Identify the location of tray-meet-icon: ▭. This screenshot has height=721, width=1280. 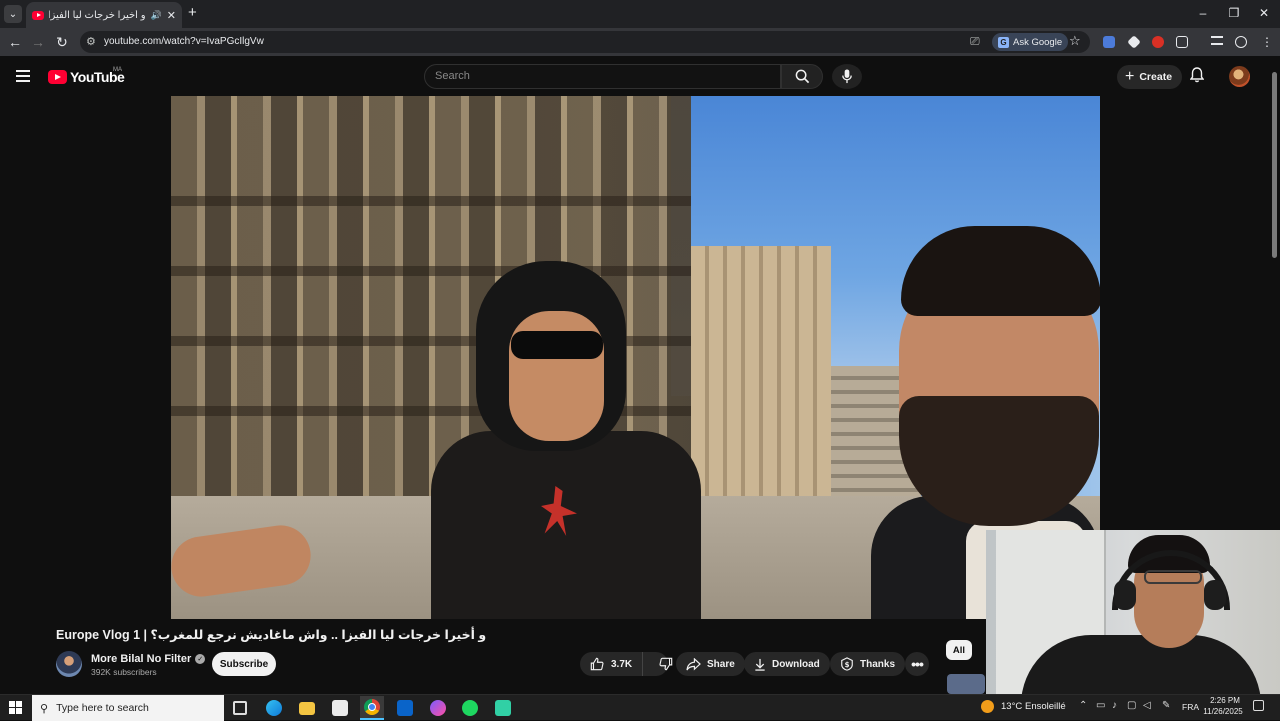
(1100, 705).